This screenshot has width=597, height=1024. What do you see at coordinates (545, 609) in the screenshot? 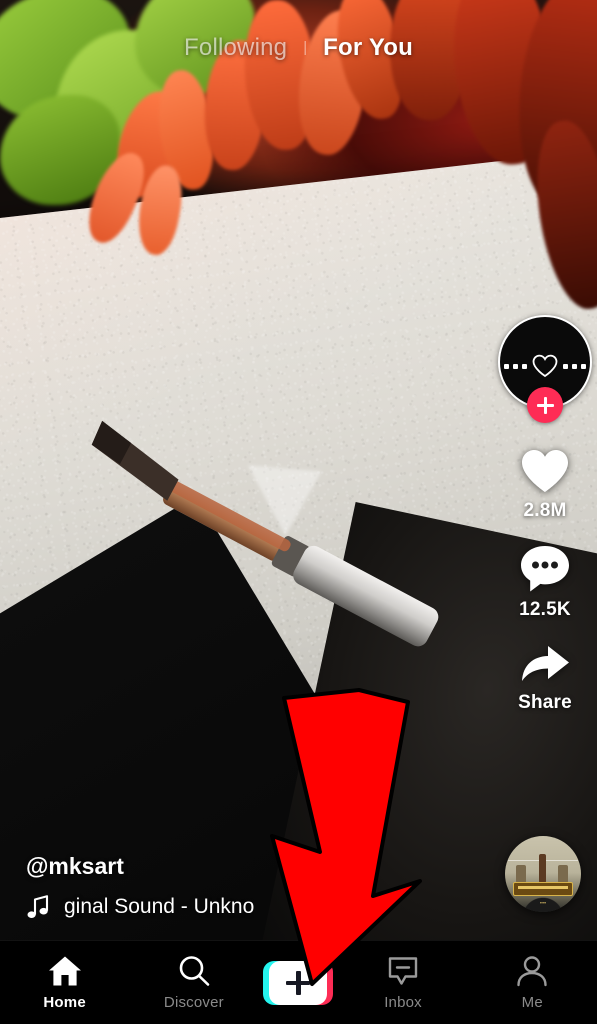
I see `comment-count: 12.5K` at bounding box center [545, 609].